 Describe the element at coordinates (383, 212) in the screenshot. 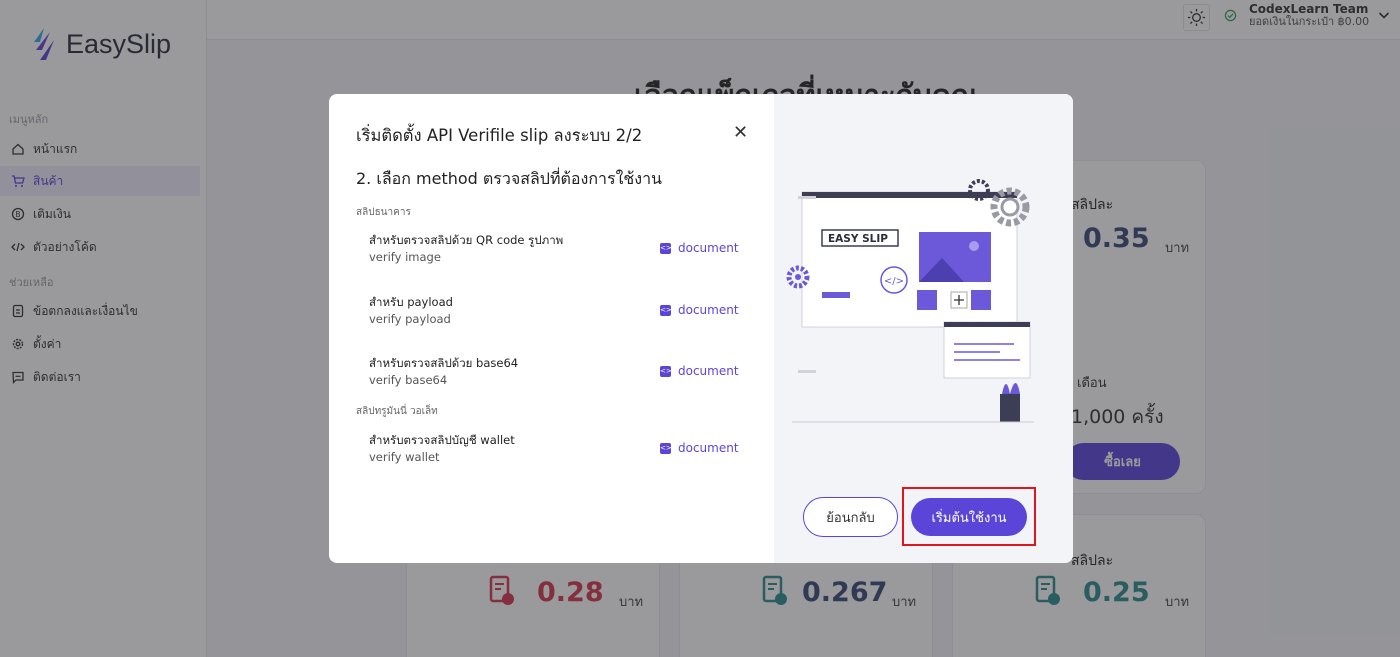

I see `group-label-bank: สลิปธนาคาร` at that location.